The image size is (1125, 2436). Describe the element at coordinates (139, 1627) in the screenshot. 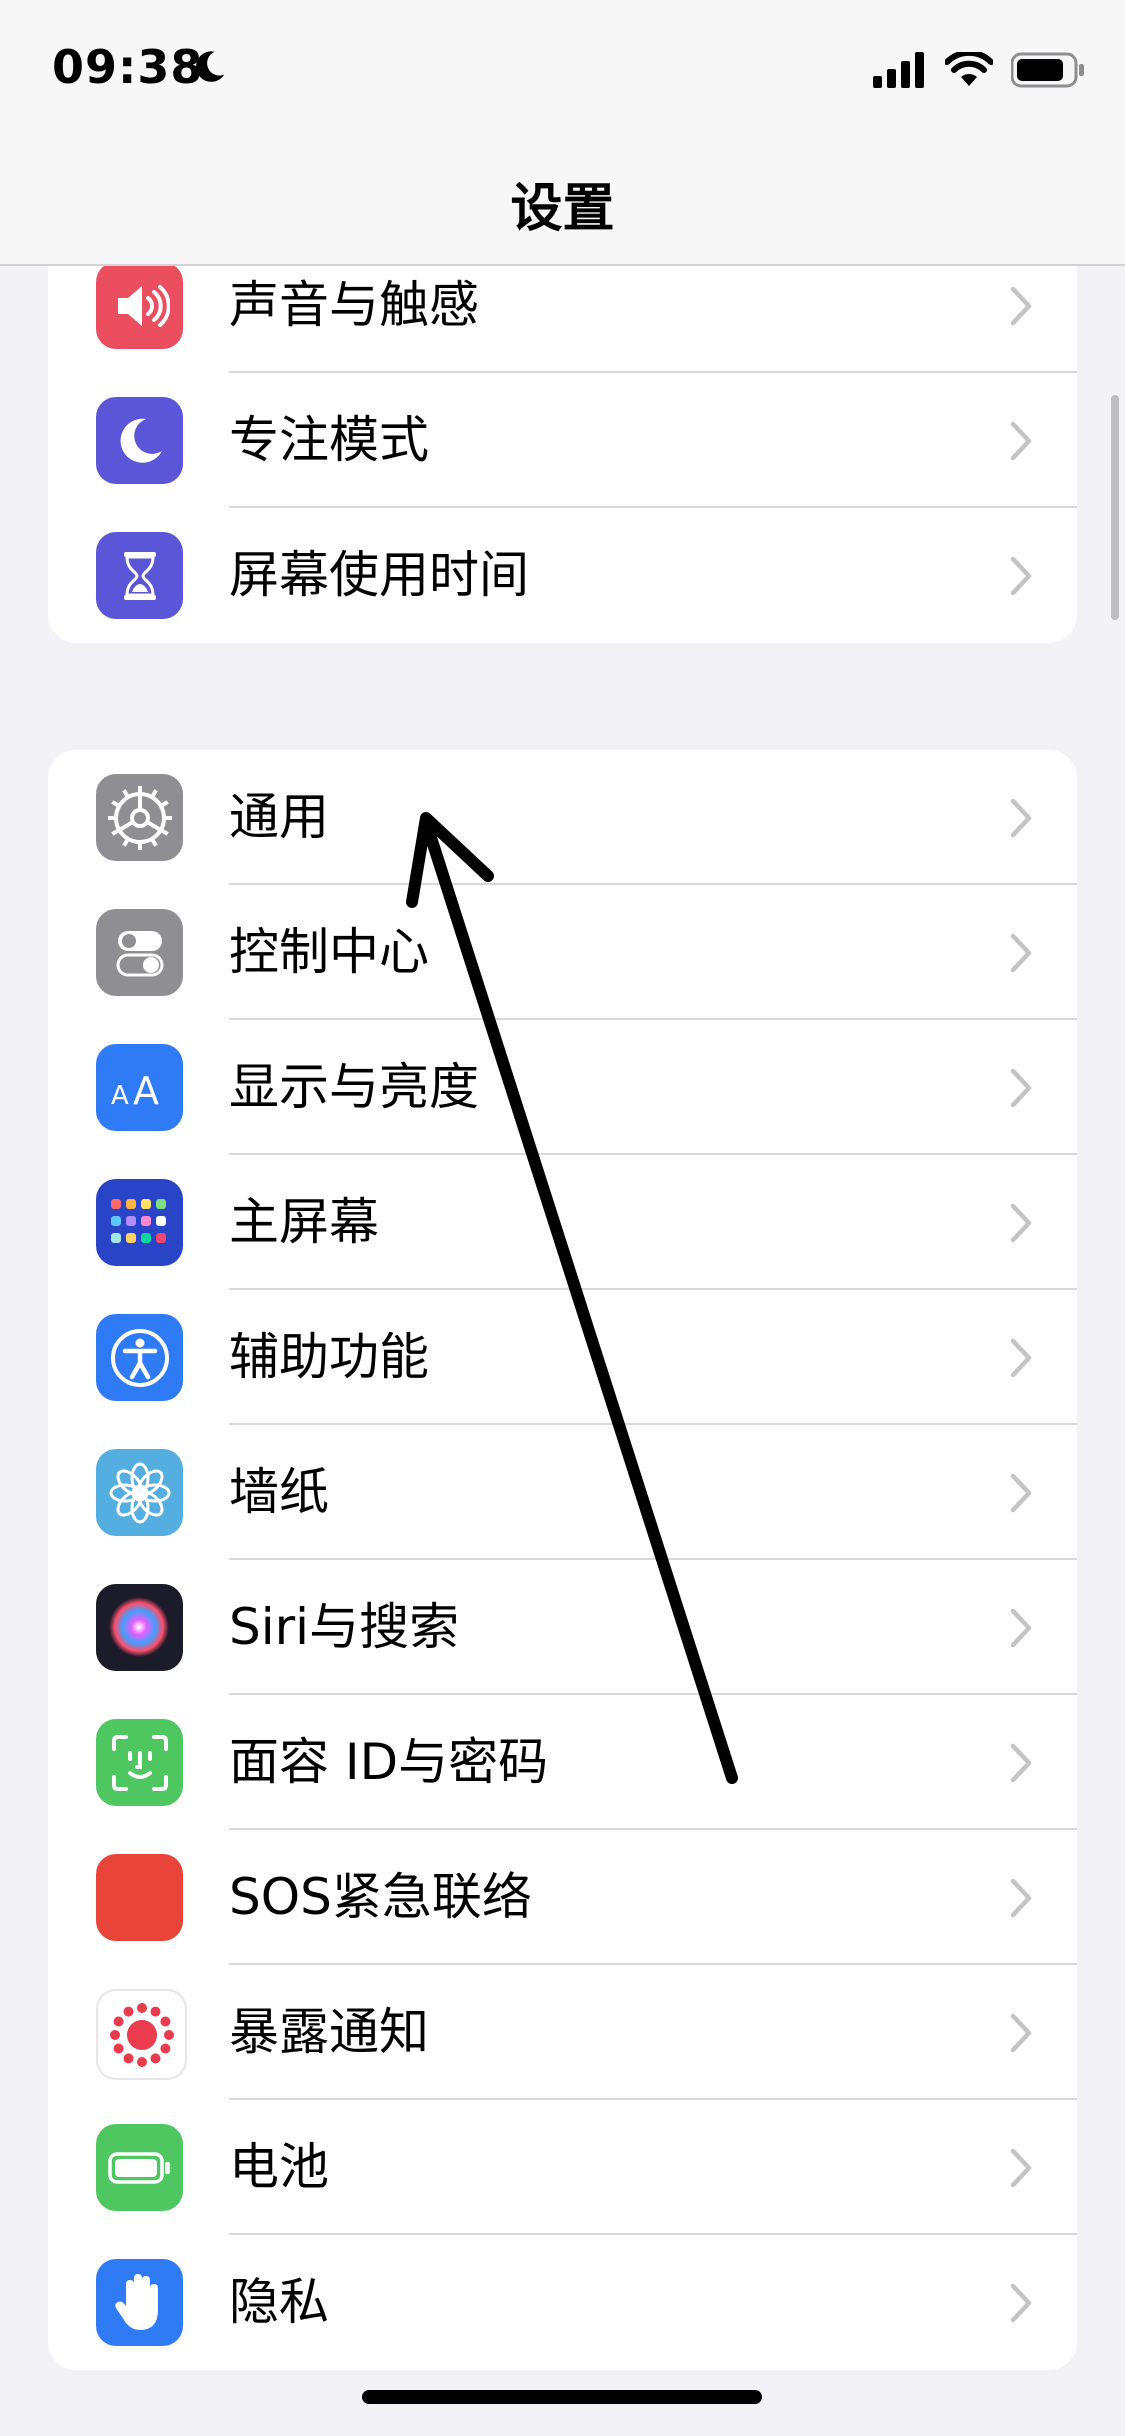

I see `siri-icon` at that location.